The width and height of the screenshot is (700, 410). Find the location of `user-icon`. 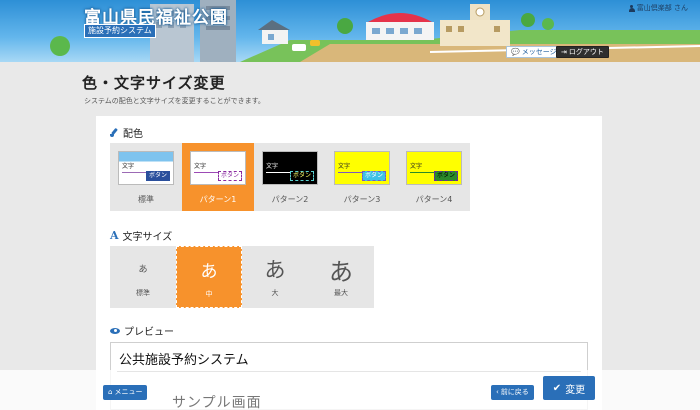

user-icon is located at coordinates (631, 8).